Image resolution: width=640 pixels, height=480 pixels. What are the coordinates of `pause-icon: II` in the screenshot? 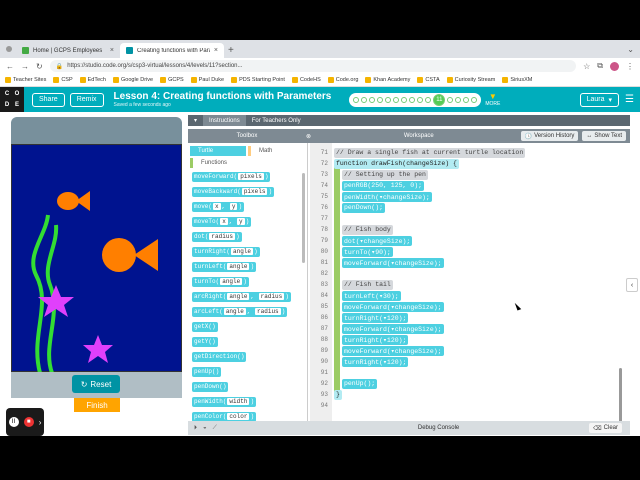 It's located at (13, 422).